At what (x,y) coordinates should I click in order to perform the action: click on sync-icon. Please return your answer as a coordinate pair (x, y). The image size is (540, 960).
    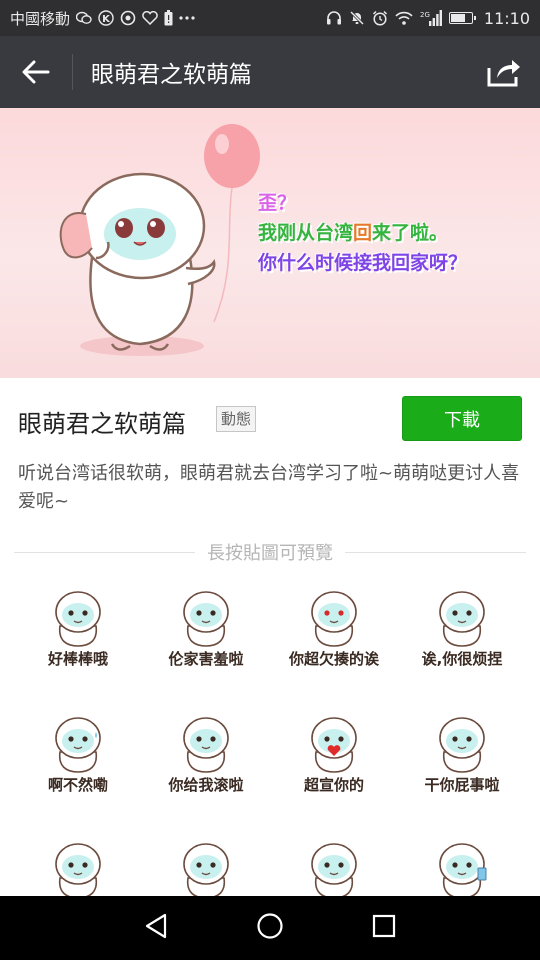
    Looking at the image, I should click on (128, 18).